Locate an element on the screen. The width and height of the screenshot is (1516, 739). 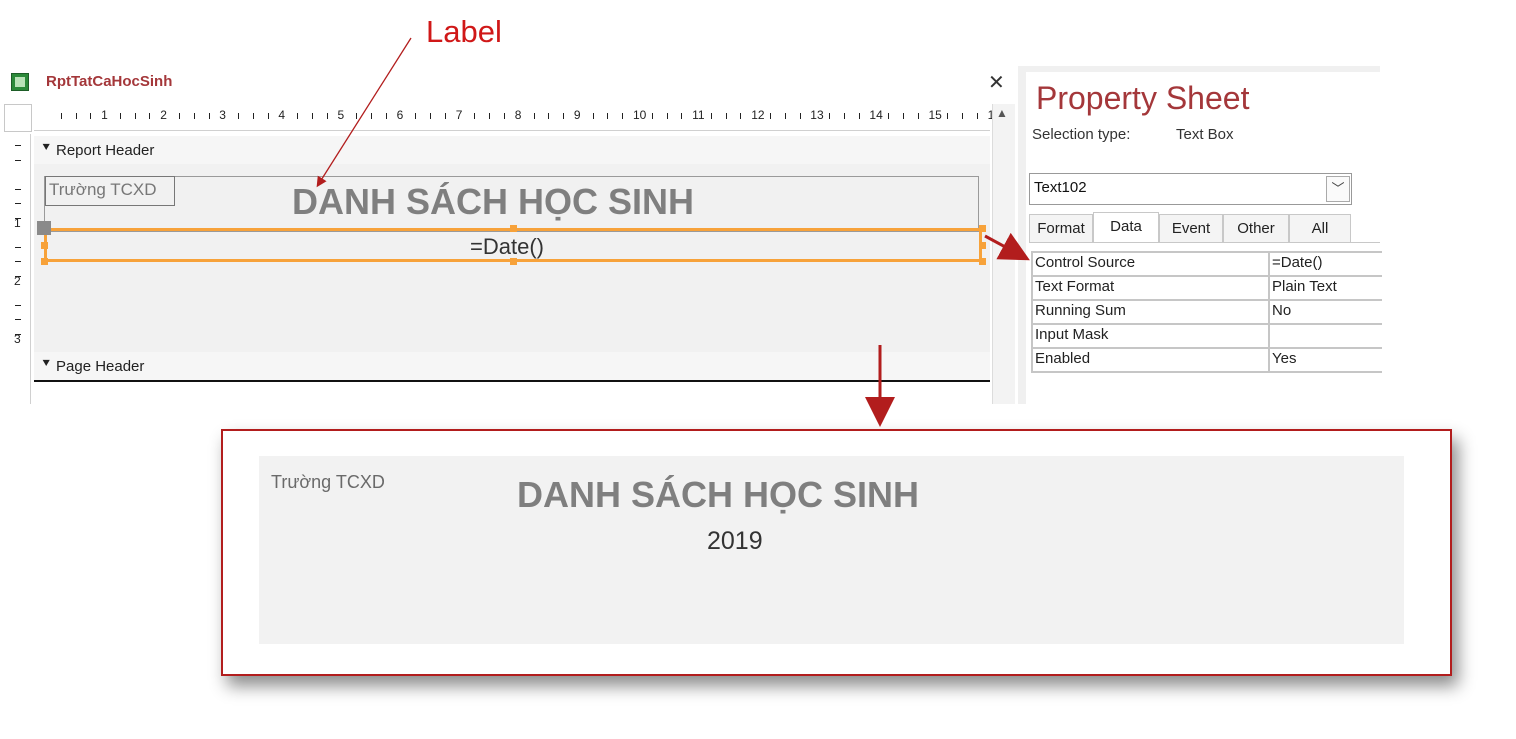
school-label: Trường TCXD is located at coordinates (110, 191).